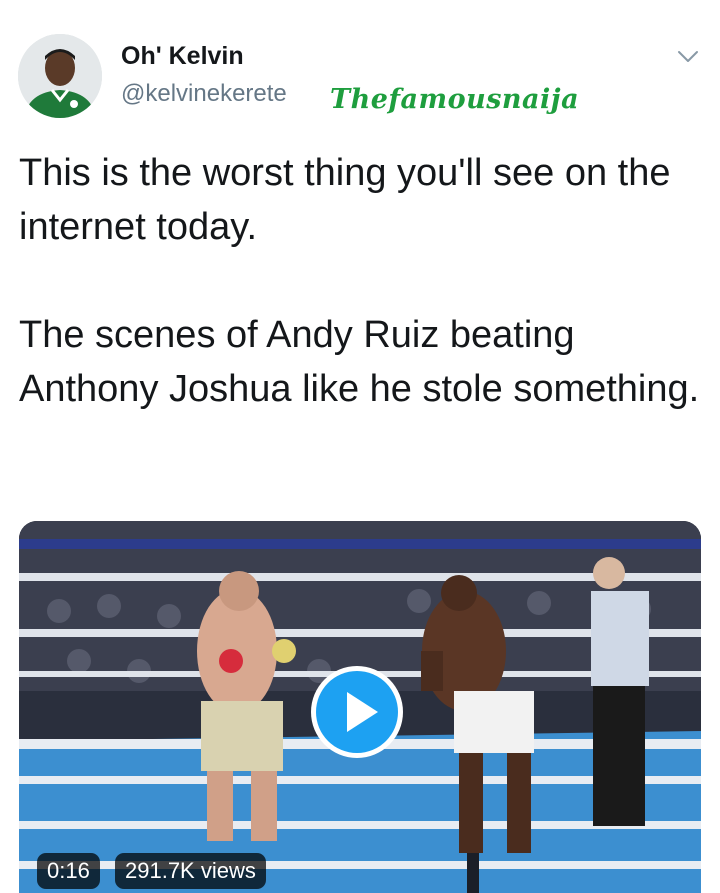 The height and width of the screenshot is (893, 720). Describe the element at coordinates (688, 56) in the screenshot. I see `chevron-down-icon` at that location.